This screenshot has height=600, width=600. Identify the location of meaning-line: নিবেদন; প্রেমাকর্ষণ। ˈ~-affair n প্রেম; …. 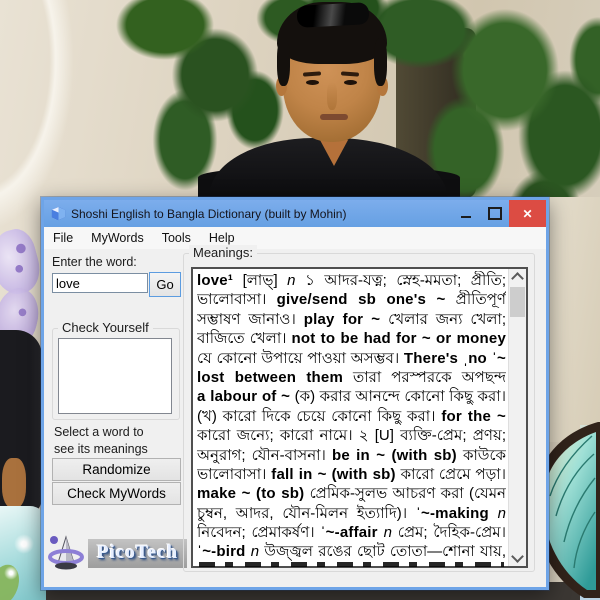
(351, 533).